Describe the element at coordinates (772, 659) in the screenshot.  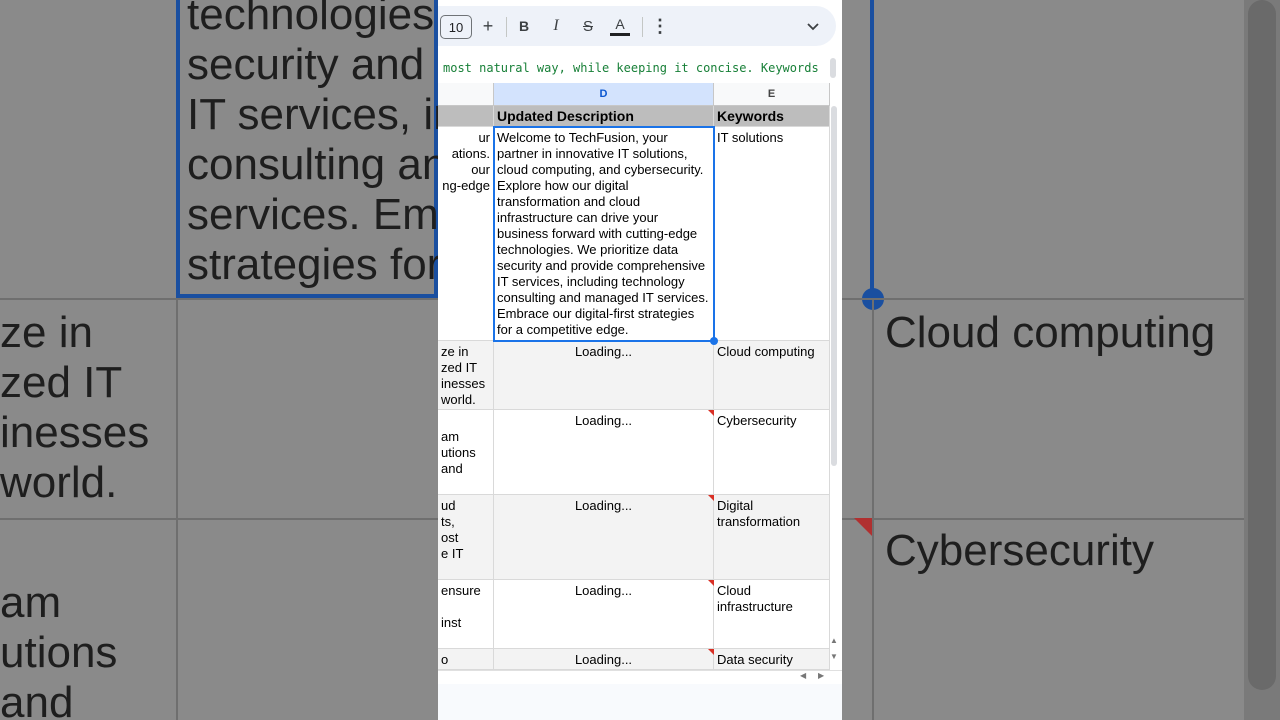
I see `cell-e7: Data security` at that location.